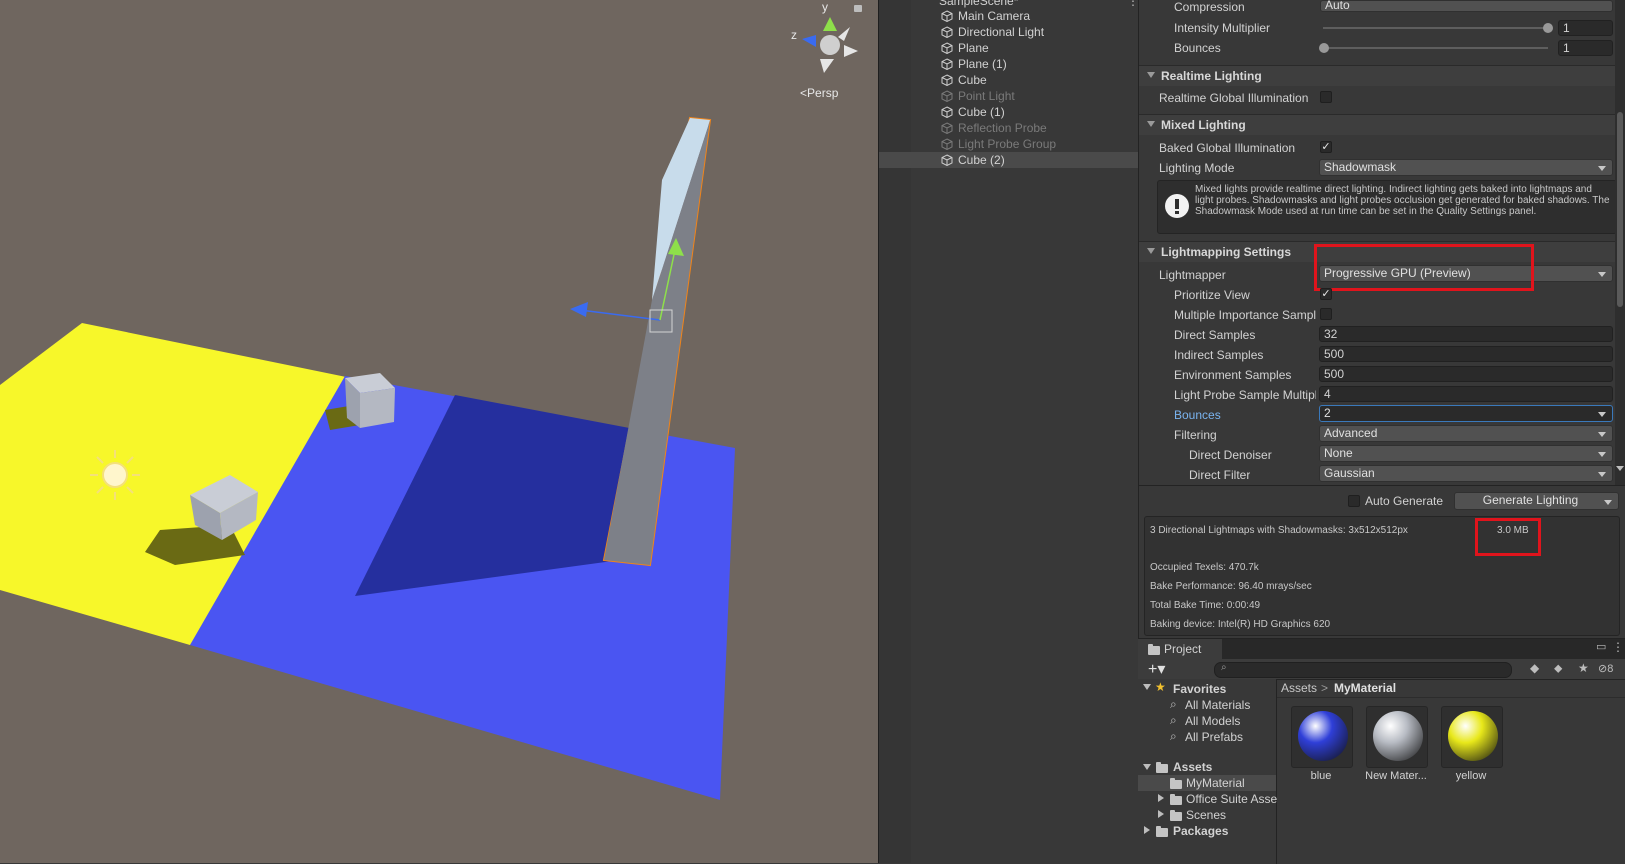  I want to click on top-bounces-slider-knob, so click(1324, 48).